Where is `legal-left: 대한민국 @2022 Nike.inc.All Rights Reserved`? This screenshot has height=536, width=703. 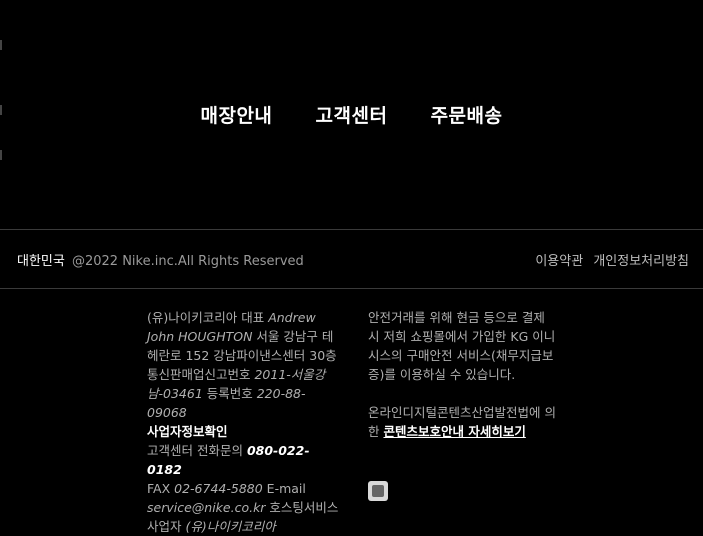
legal-left: 대한민국 @2022 Nike.inc.All Rights Reserved is located at coordinates (160, 259).